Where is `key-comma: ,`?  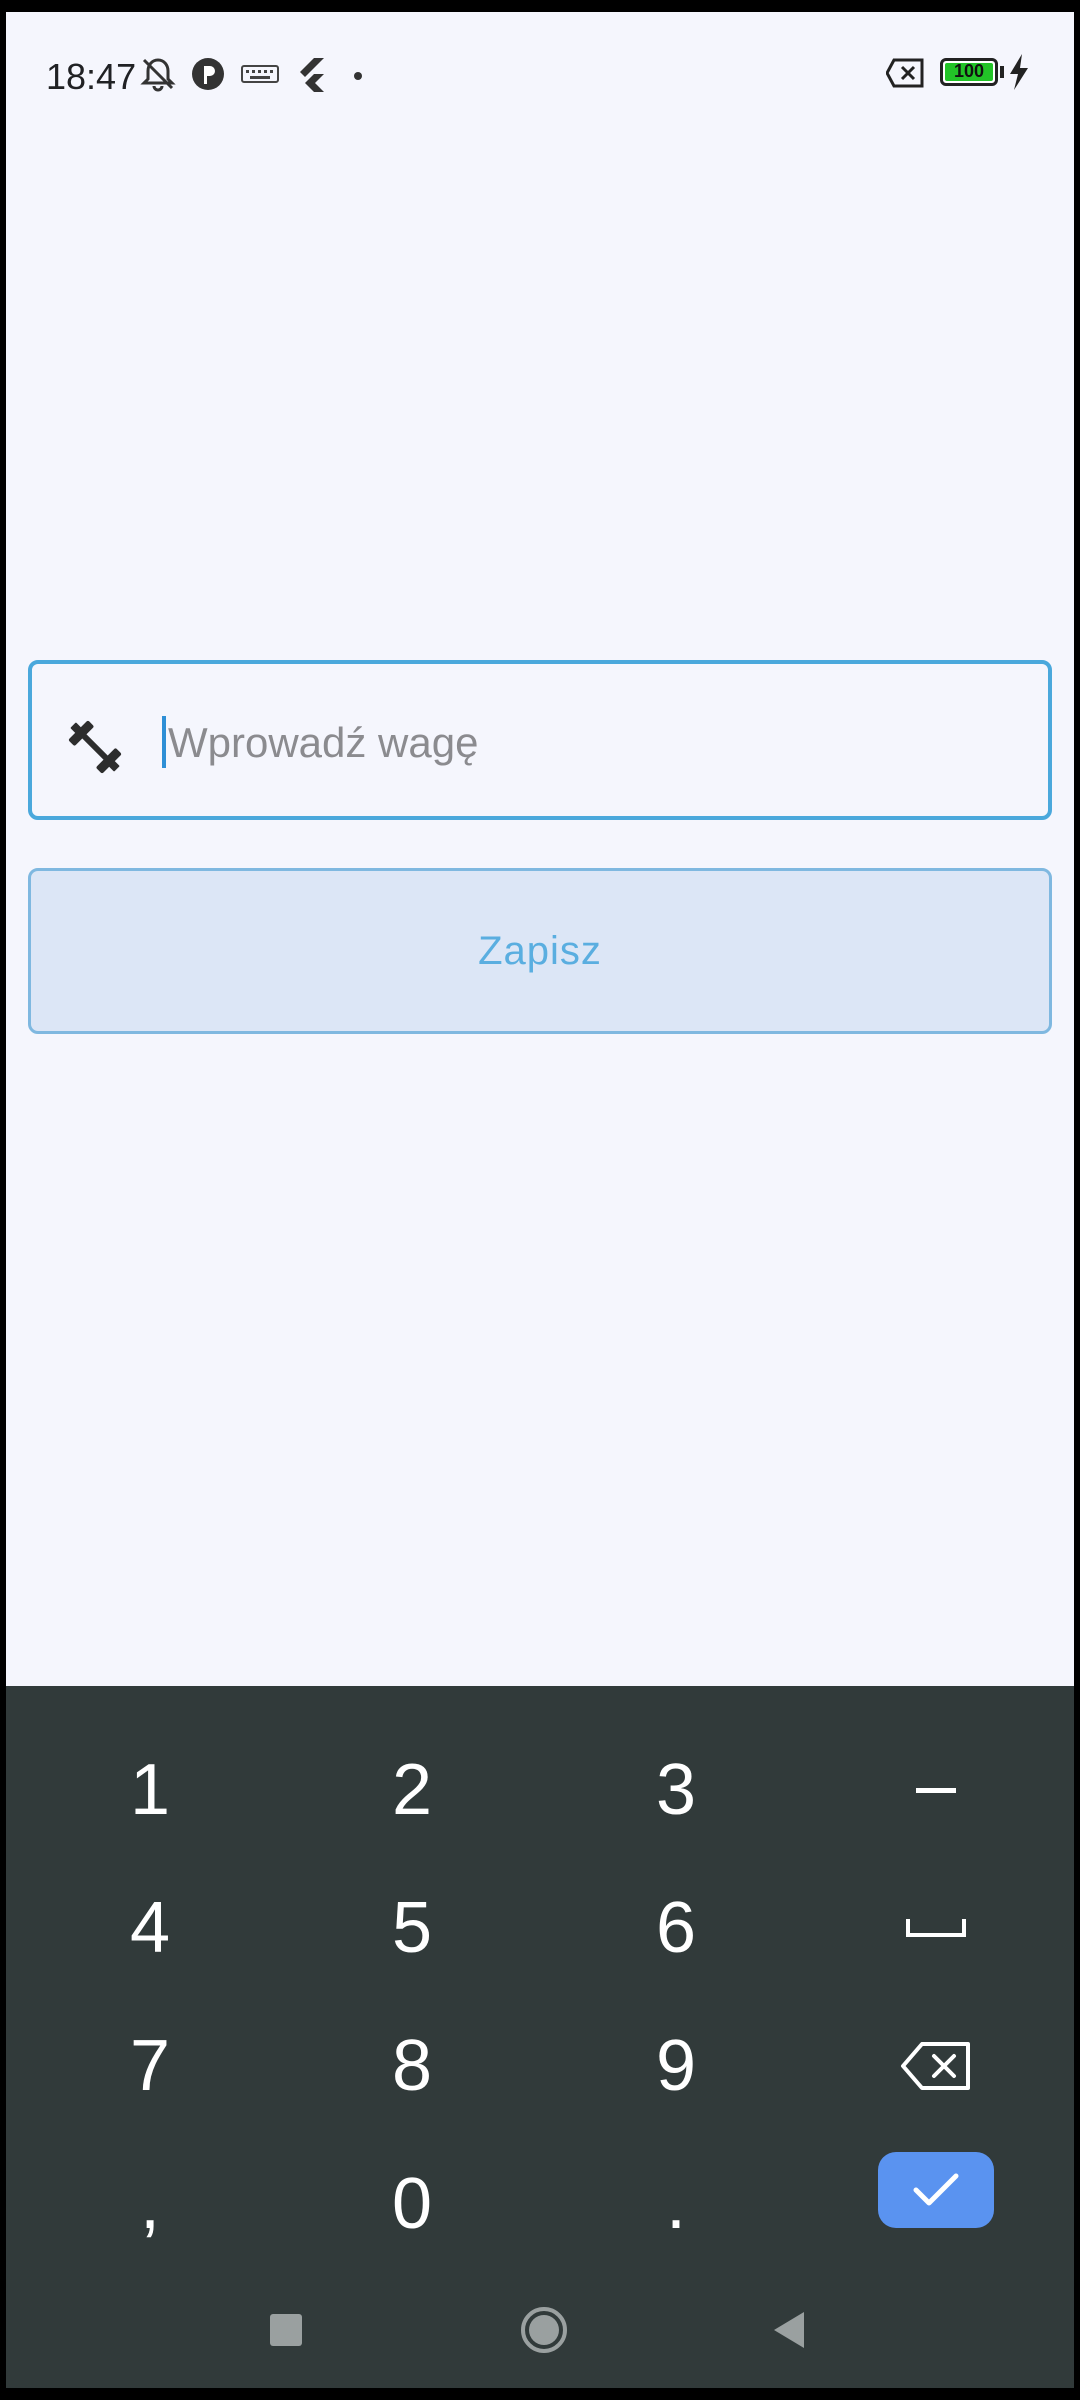
key-comma: , is located at coordinates (150, 2204).